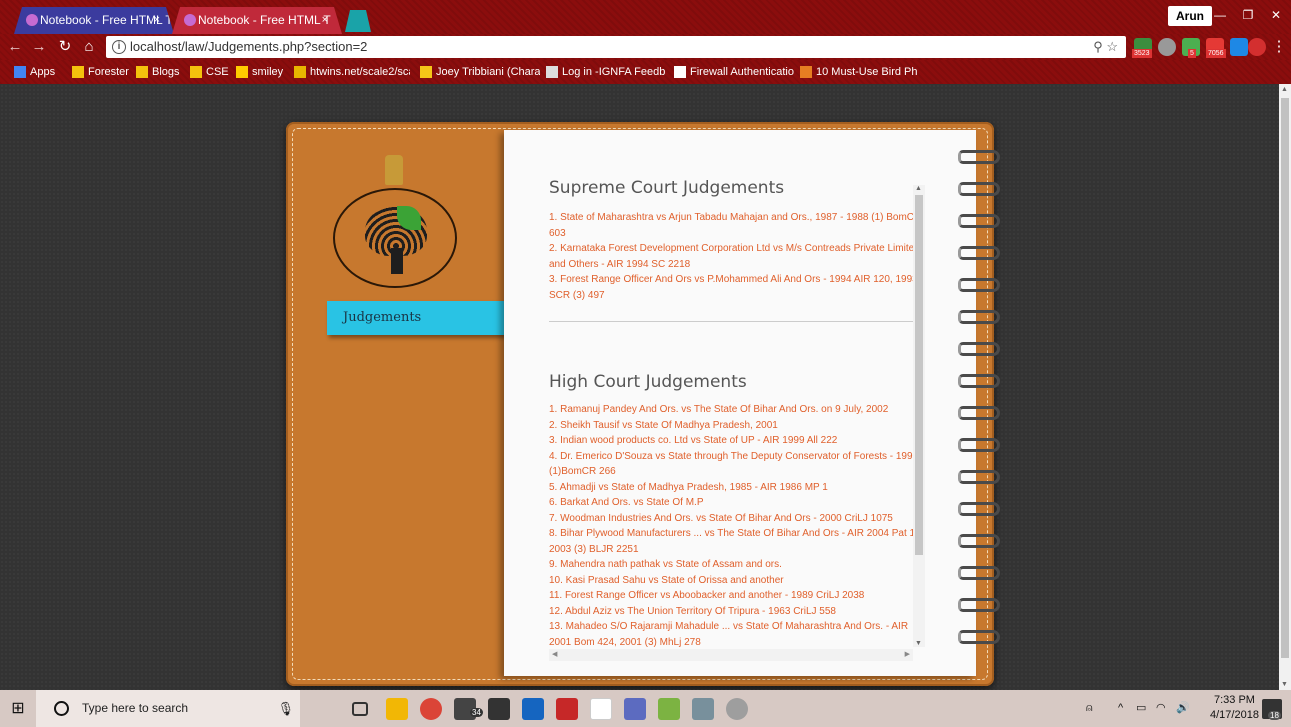 The height and width of the screenshot is (727, 1291). Describe the element at coordinates (15, 47) in the screenshot. I see `back-icon: ←` at that location.